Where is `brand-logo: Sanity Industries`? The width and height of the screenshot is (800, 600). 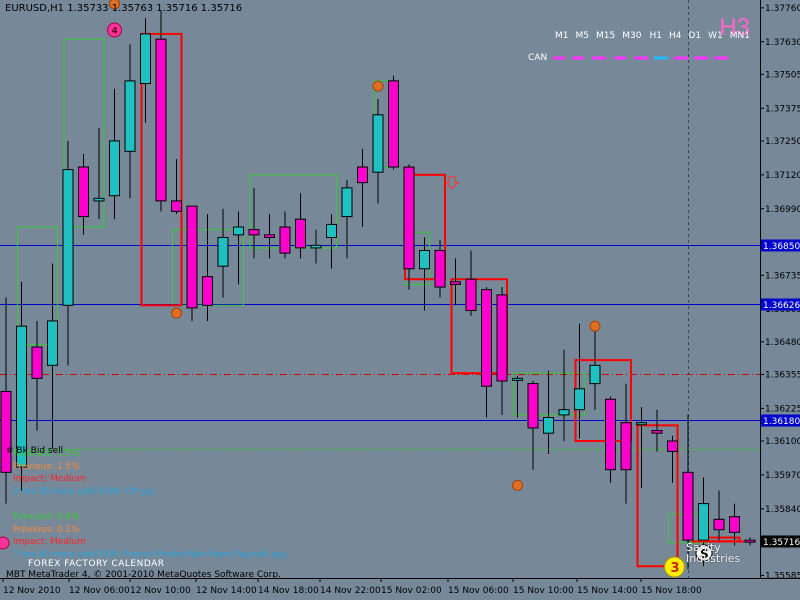
brand-logo: Sanity Industries is located at coordinates (713, 553).